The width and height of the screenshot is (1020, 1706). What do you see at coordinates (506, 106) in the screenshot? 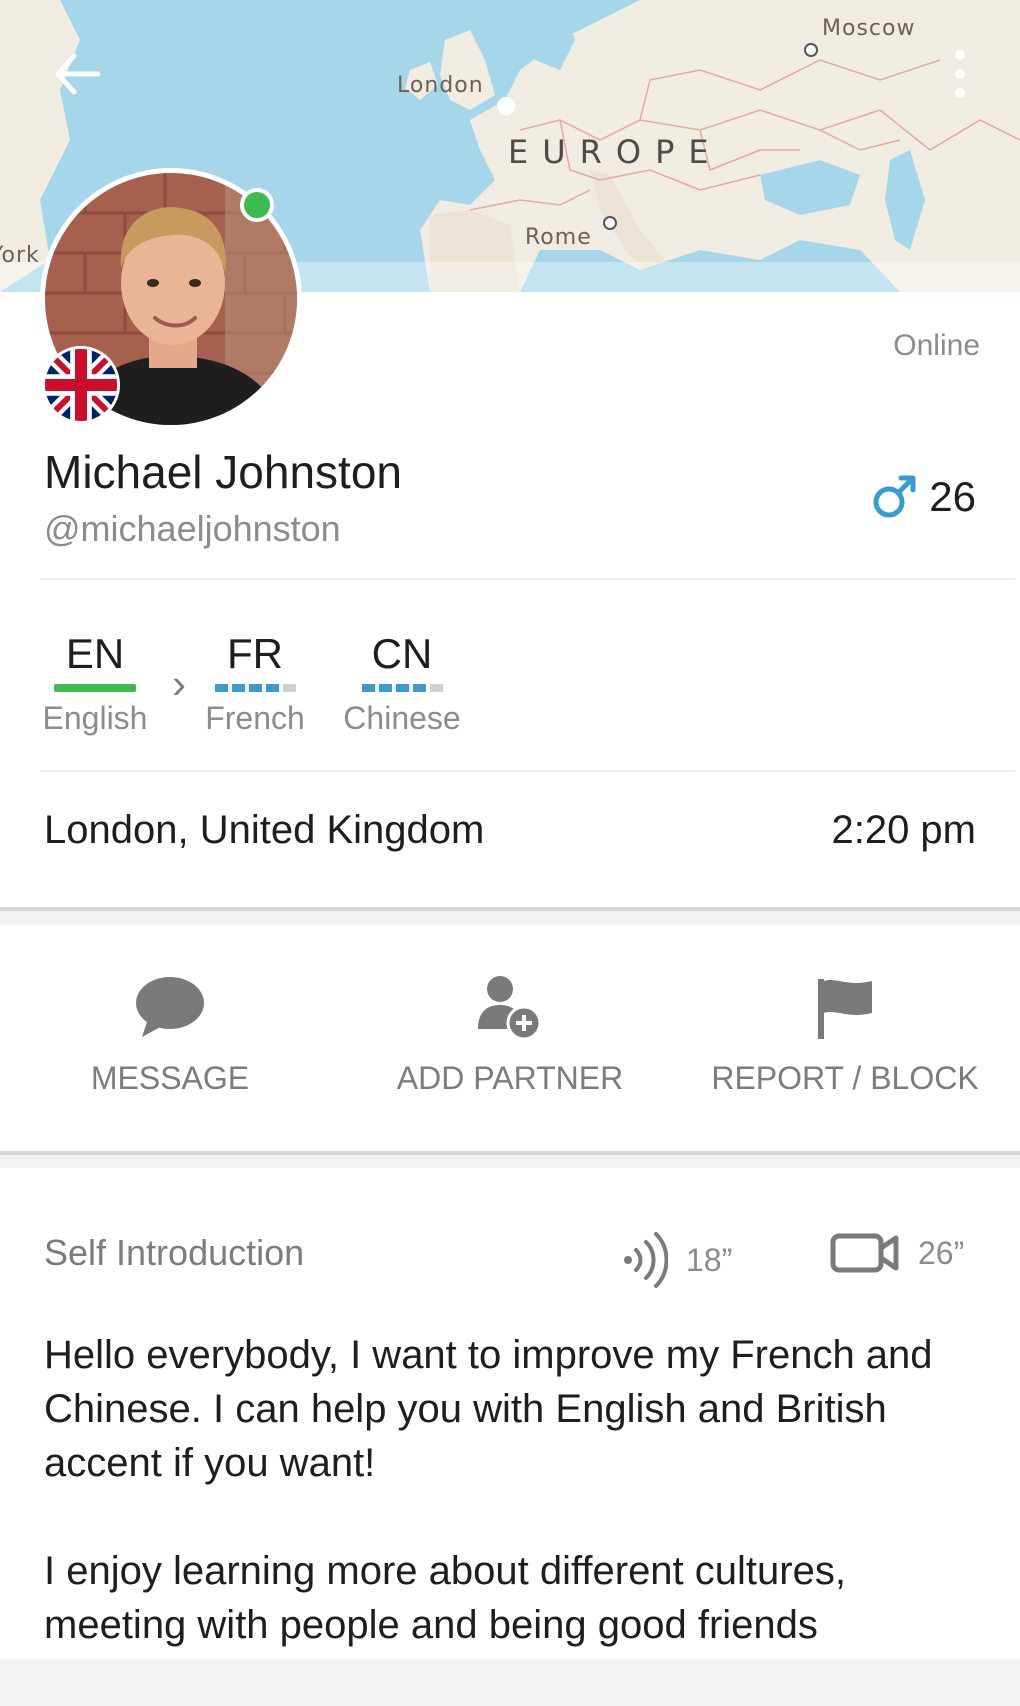
I see `london-marker` at bounding box center [506, 106].